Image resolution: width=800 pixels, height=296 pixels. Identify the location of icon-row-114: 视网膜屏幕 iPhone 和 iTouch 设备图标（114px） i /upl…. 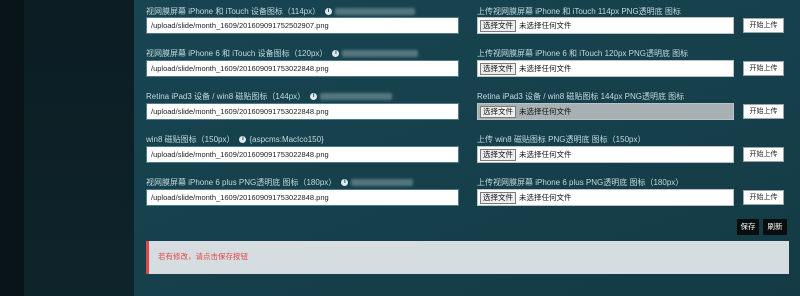
(467, 23).